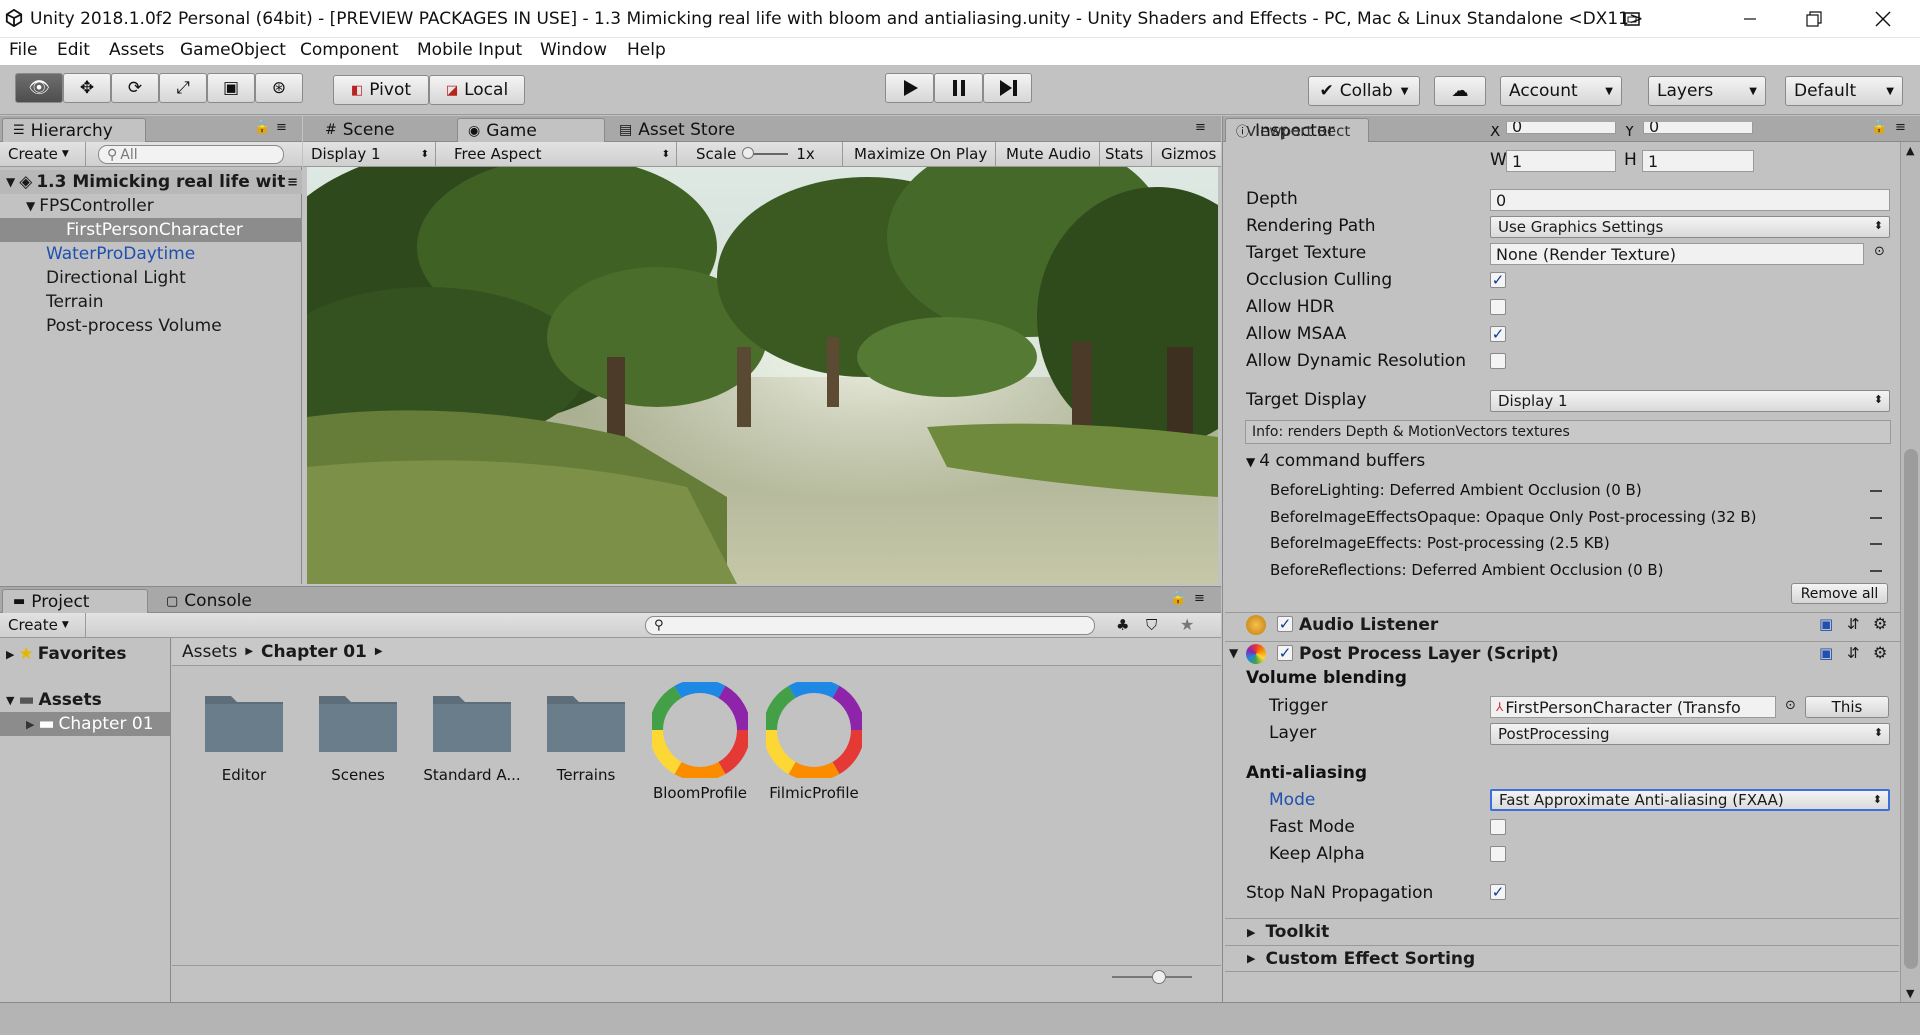 This screenshot has width=1920, height=1035. I want to click on allow-msaa-checkbox: ✓, so click(1498, 334).